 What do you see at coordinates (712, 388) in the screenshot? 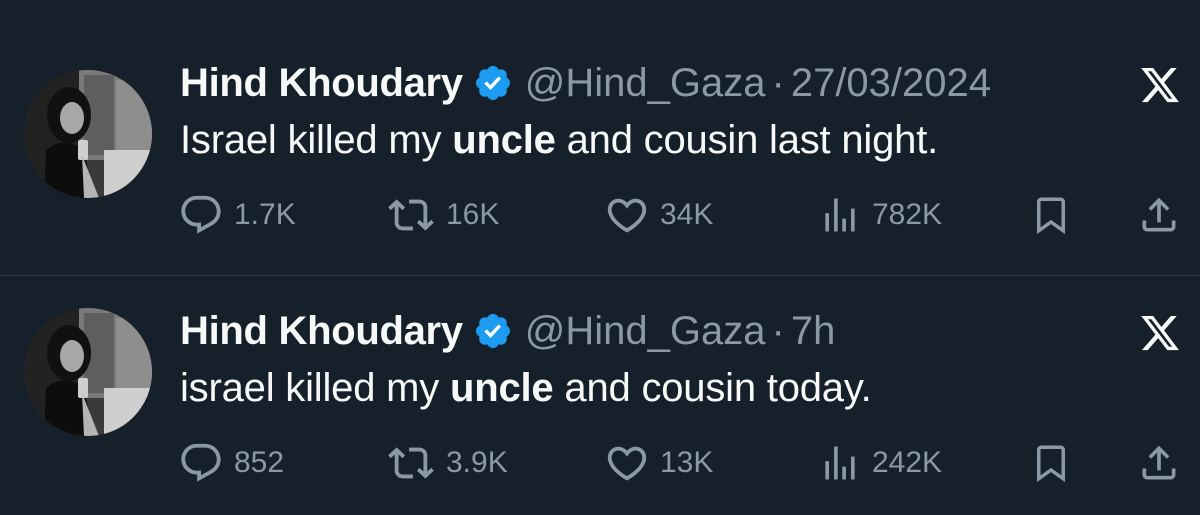
I see `tweet-text-end: and cousin today.` at bounding box center [712, 388].